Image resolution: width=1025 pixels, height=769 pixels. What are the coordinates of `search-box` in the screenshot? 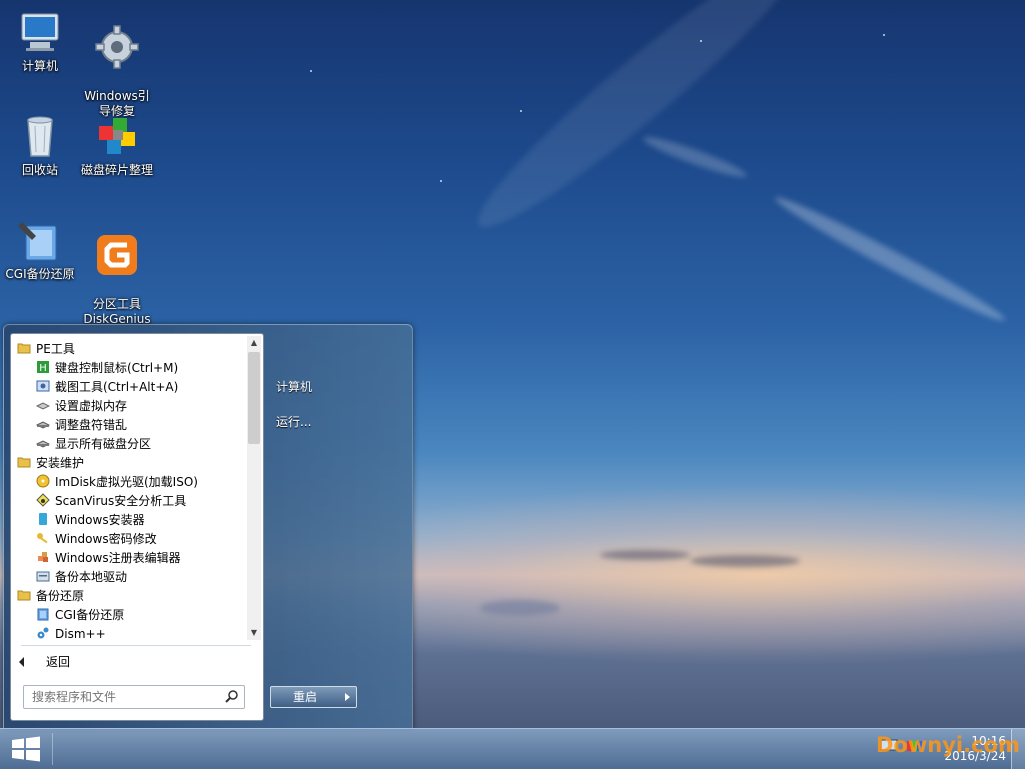 It's located at (134, 697).